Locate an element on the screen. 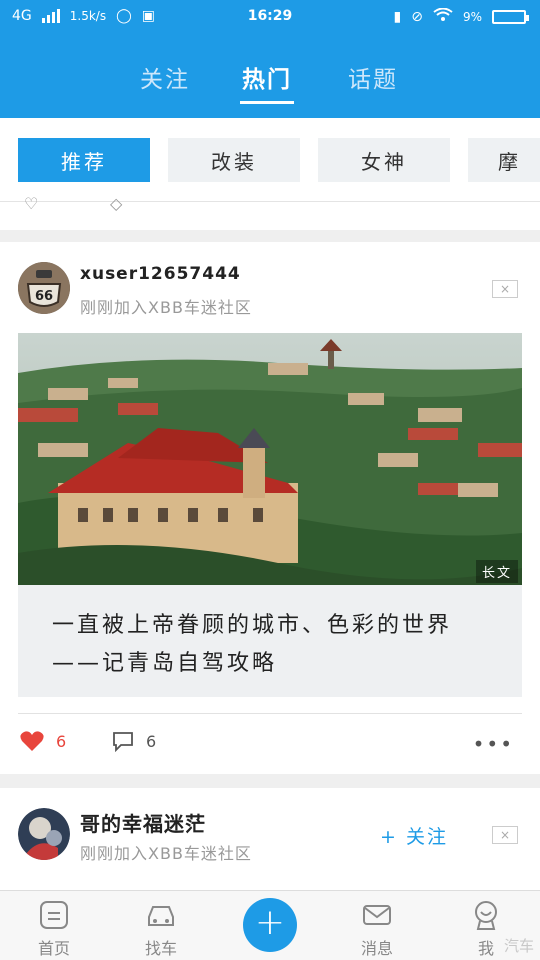  post-username: xuser12657444 is located at coordinates (160, 274).